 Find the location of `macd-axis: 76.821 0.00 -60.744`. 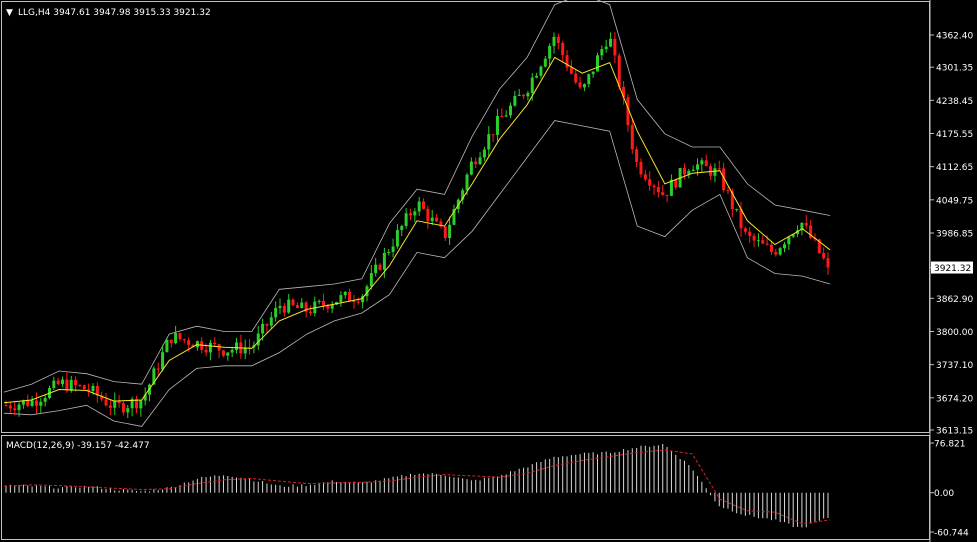

macd-axis: 76.821 0.00 -60.744 is located at coordinates (949, 489).